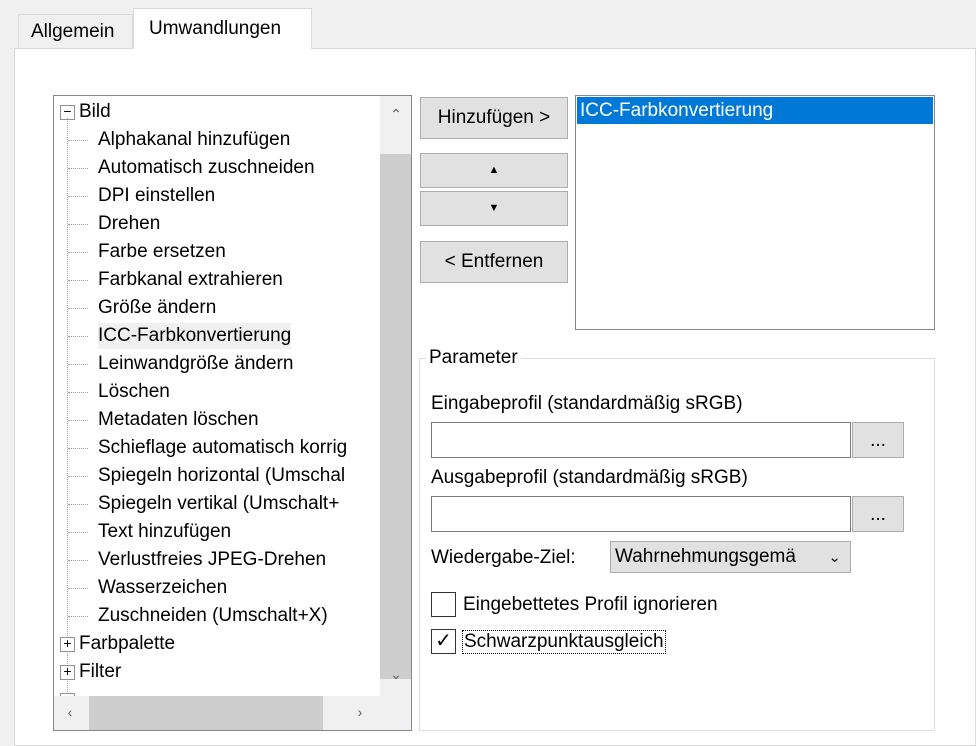  I want to click on tree-node-label: Farbpalette, so click(127, 643).